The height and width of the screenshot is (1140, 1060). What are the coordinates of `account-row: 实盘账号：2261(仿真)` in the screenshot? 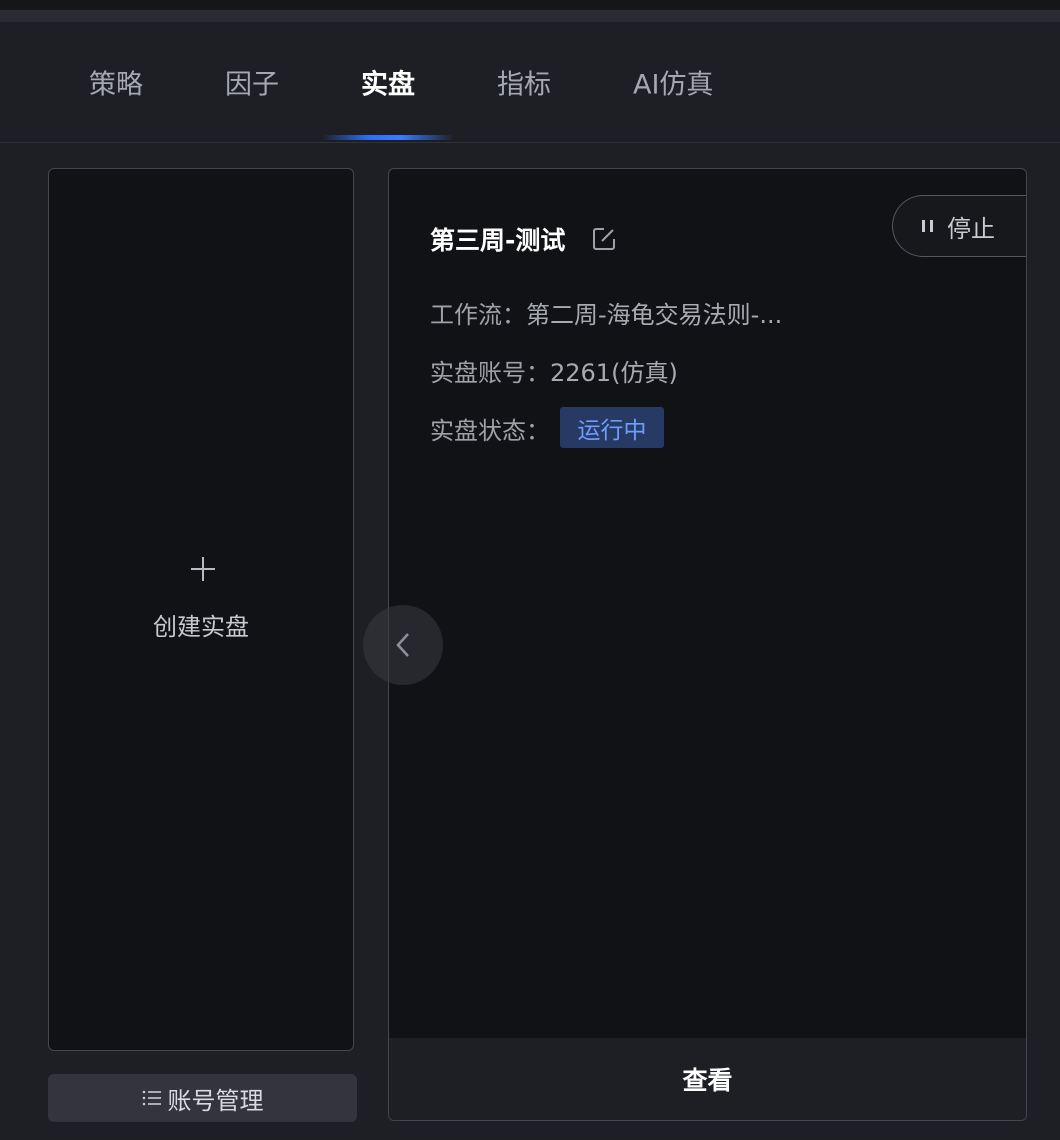 It's located at (554, 370).